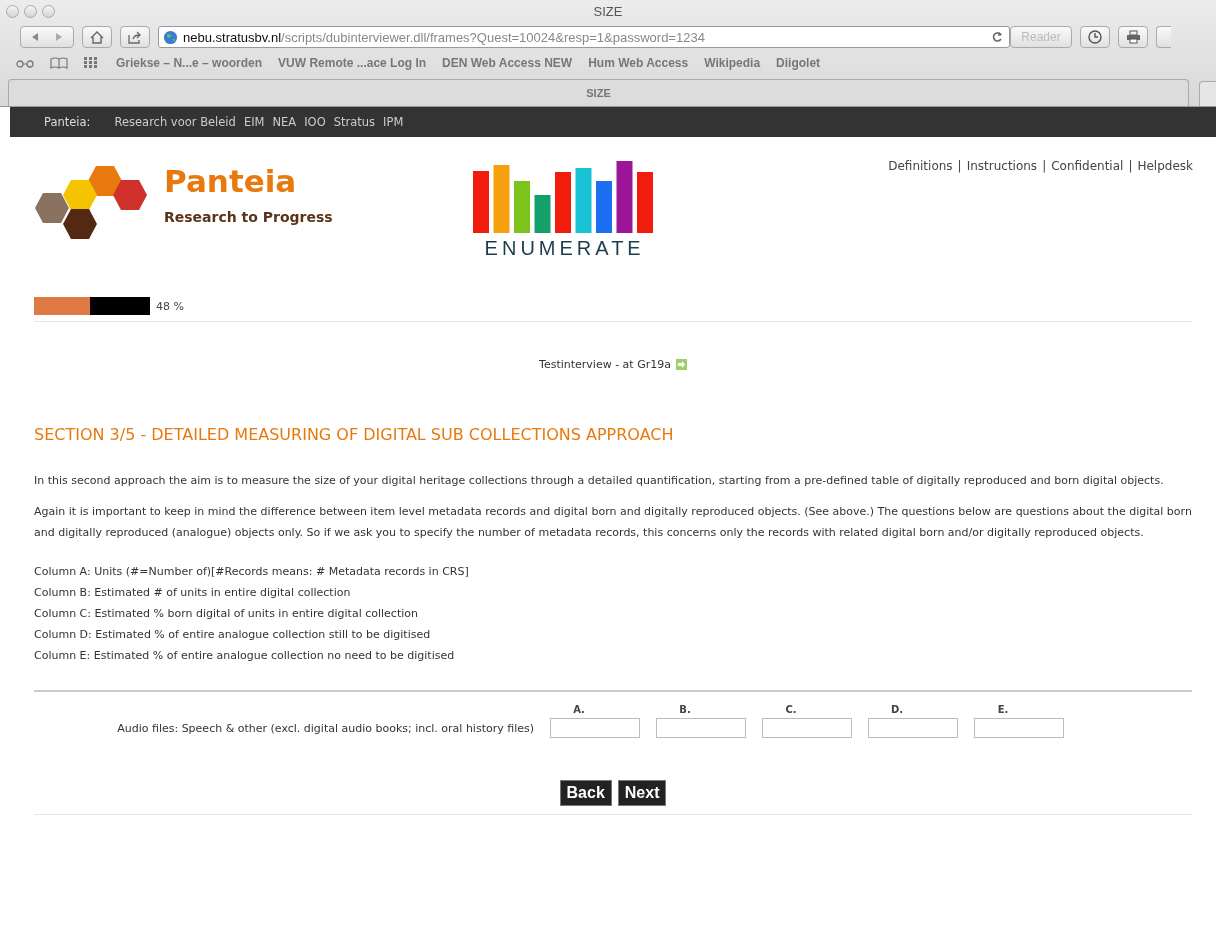  Describe the element at coordinates (59, 37) in the screenshot. I see `forward-icon` at that location.